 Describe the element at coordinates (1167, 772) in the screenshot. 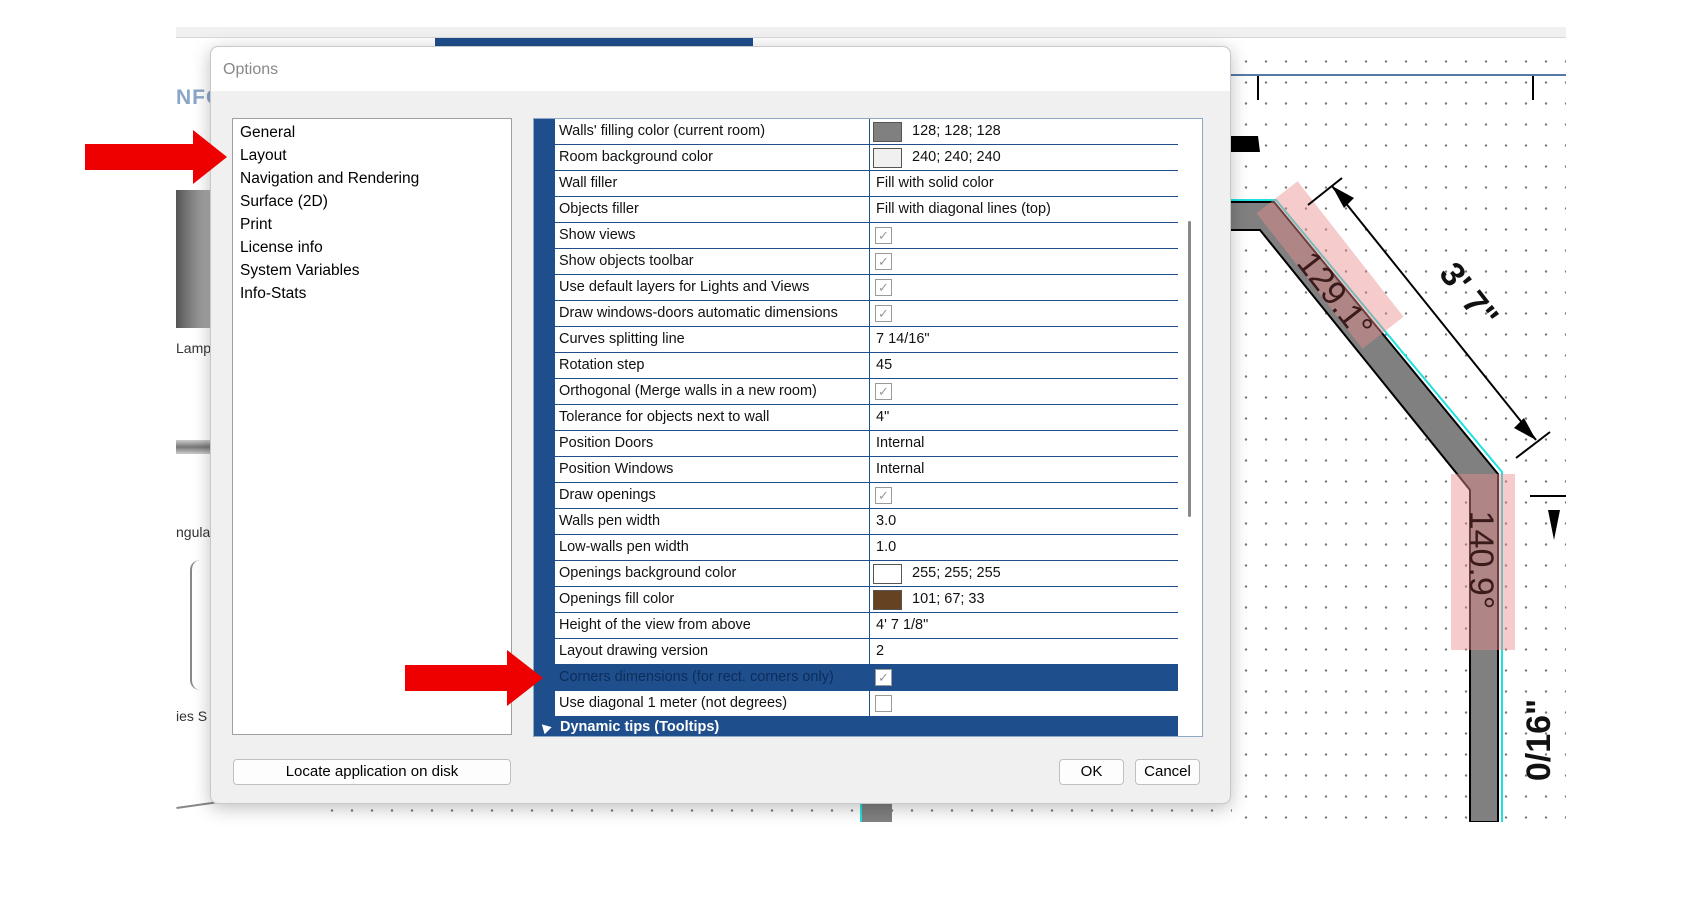

I see `cancel-button: Cancel` at that location.